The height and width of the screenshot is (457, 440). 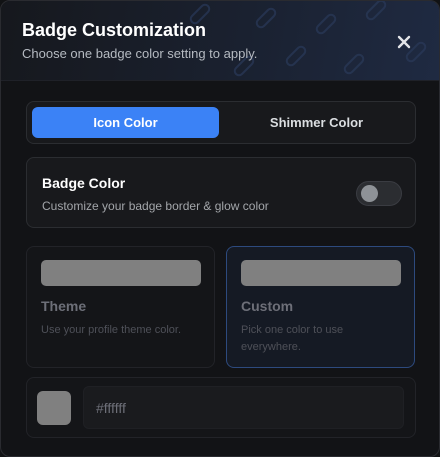 I want to click on dialog-subtitle: Choose one badge color setting to apply., so click(x=140, y=53).